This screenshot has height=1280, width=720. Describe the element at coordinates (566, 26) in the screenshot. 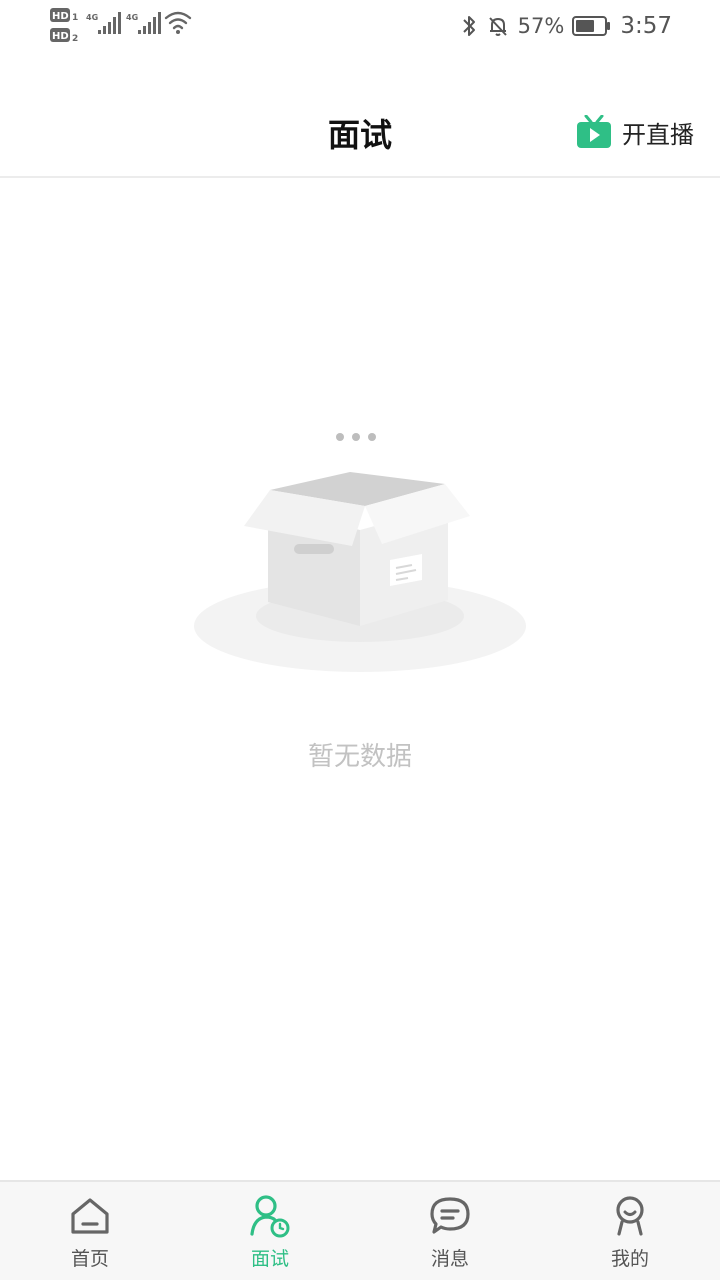

I see `status-bar-right: 57% 3:57` at that location.